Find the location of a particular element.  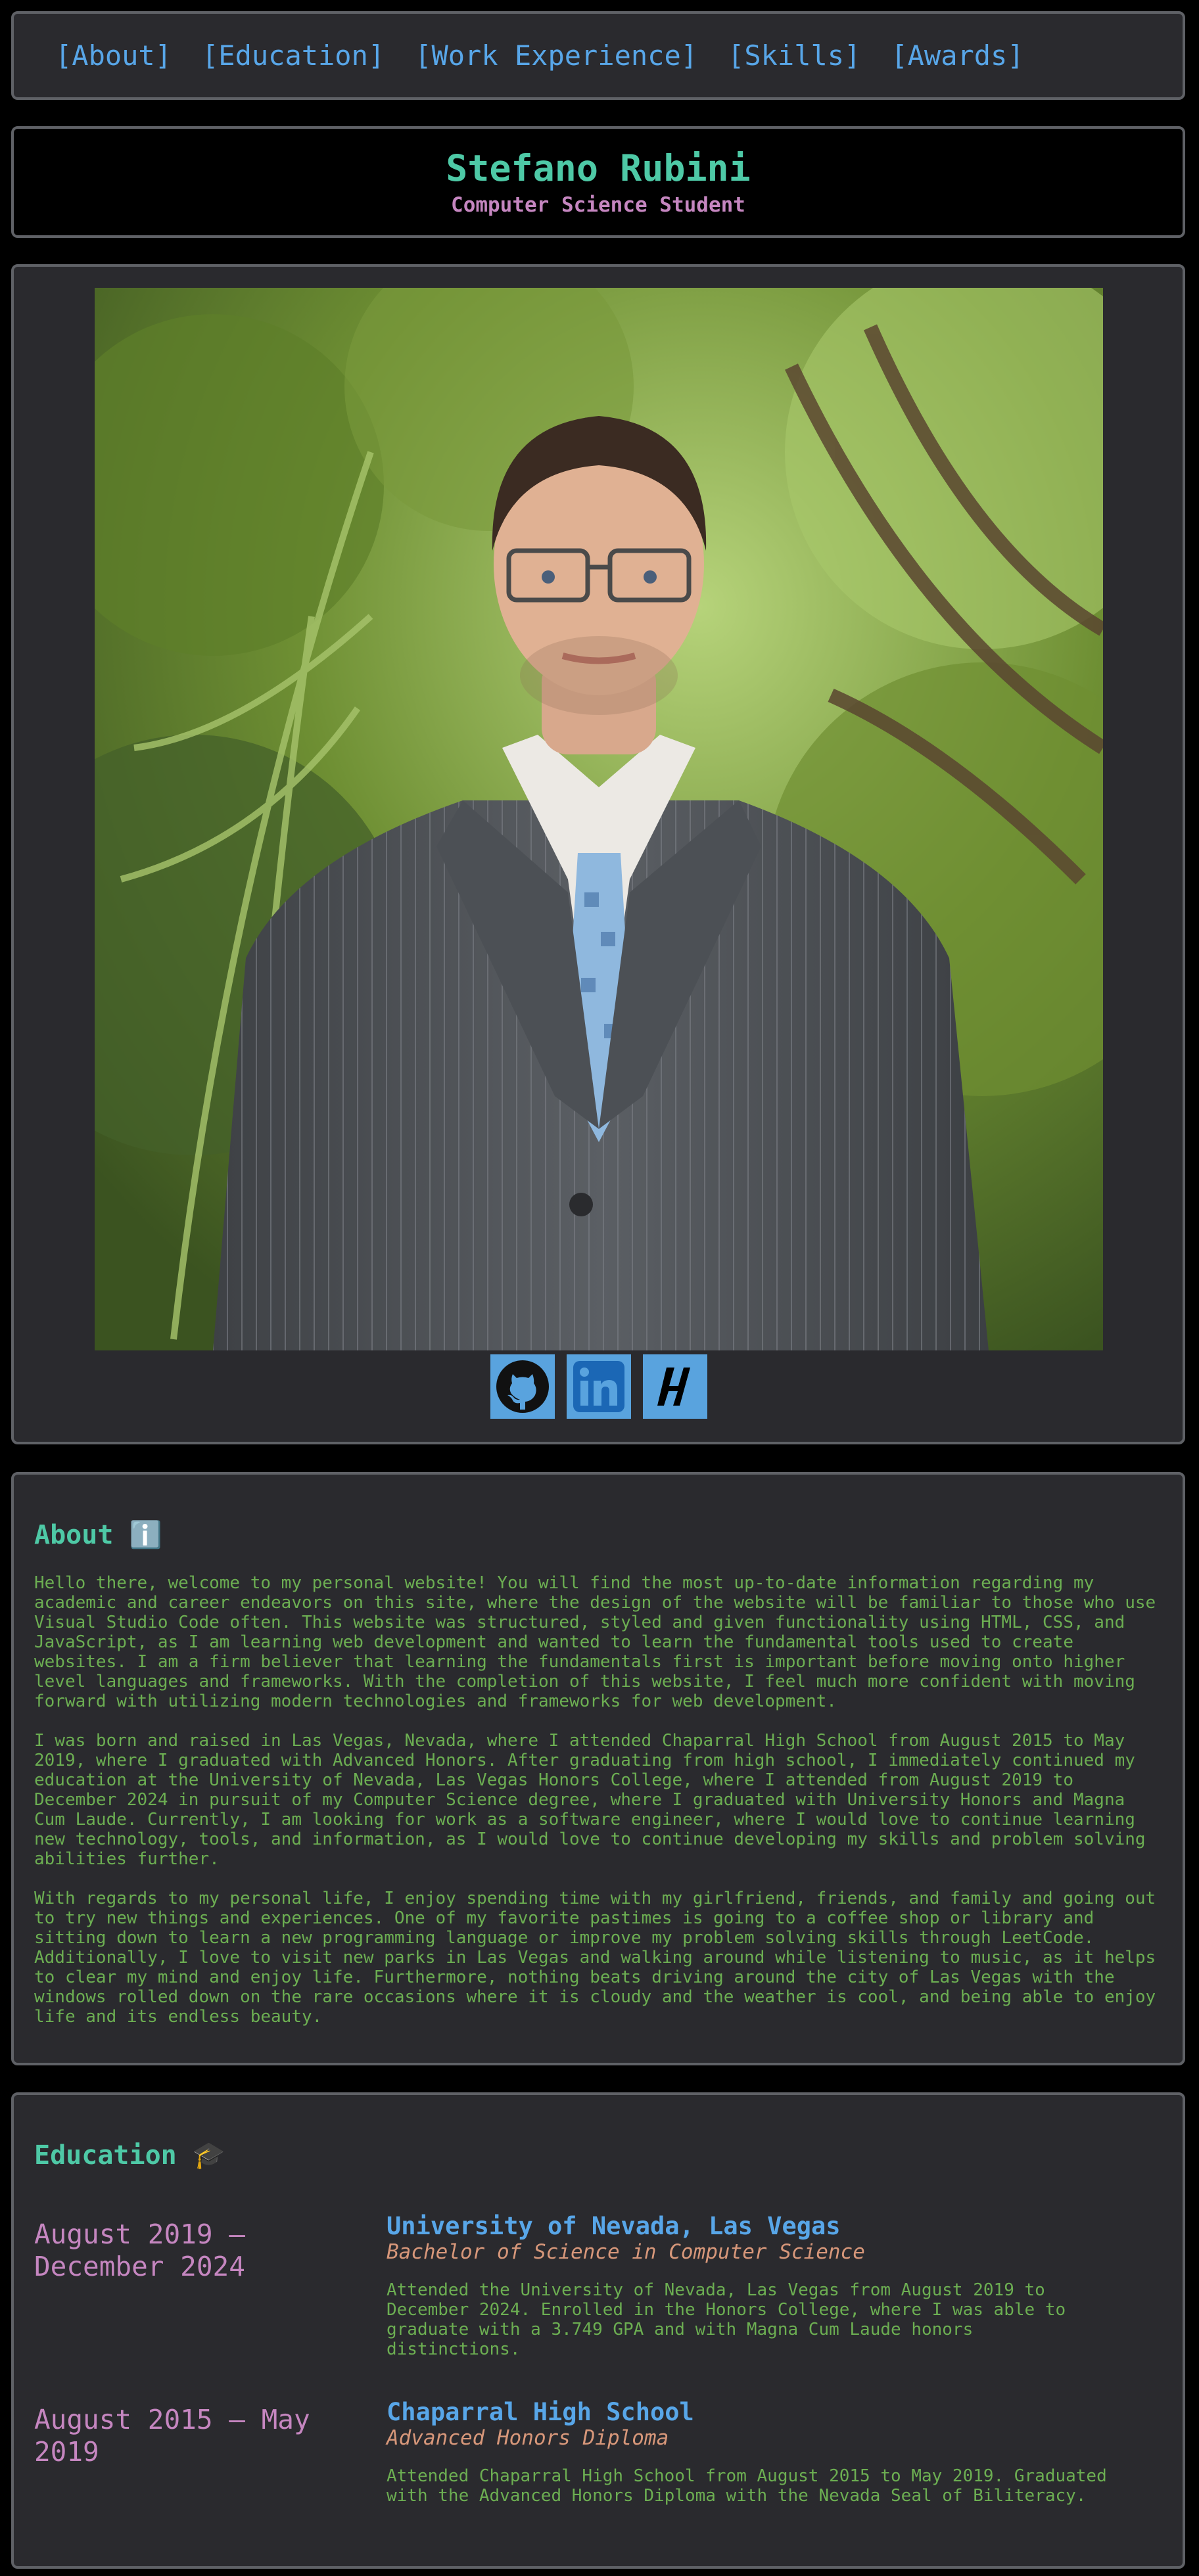

github-icon is located at coordinates (522, 1386).